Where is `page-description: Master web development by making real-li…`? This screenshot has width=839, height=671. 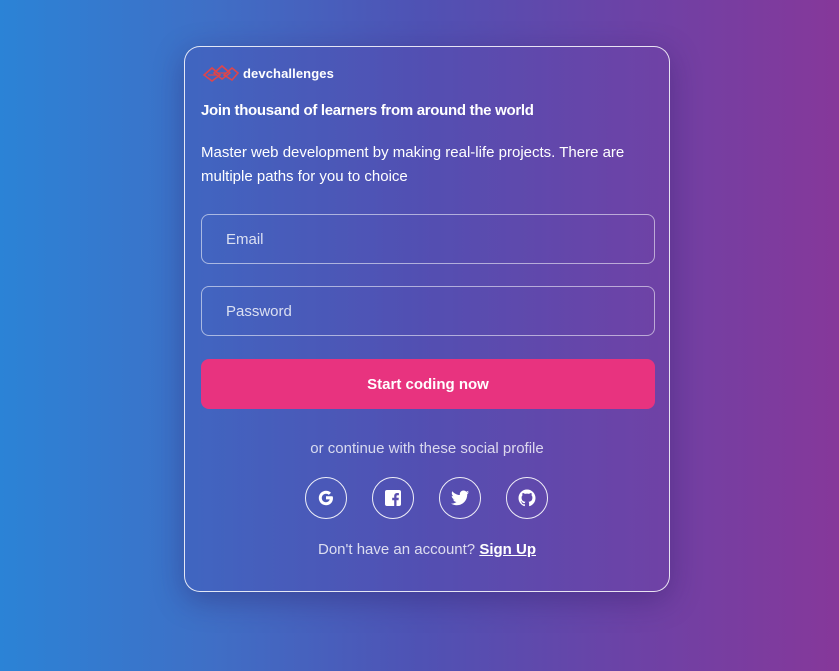 page-description: Master web development by making real-li… is located at coordinates (413, 164).